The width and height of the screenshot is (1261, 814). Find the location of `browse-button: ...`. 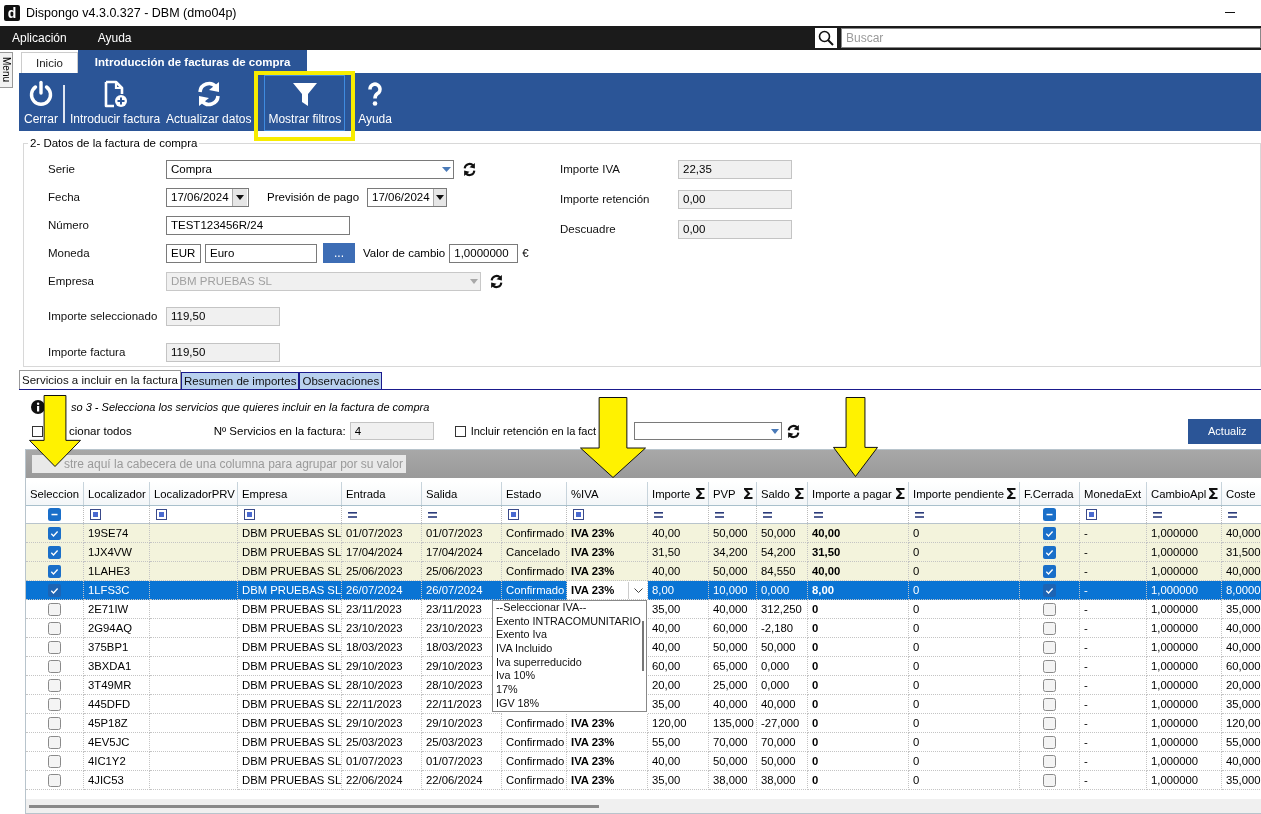

browse-button: ... is located at coordinates (339, 253).